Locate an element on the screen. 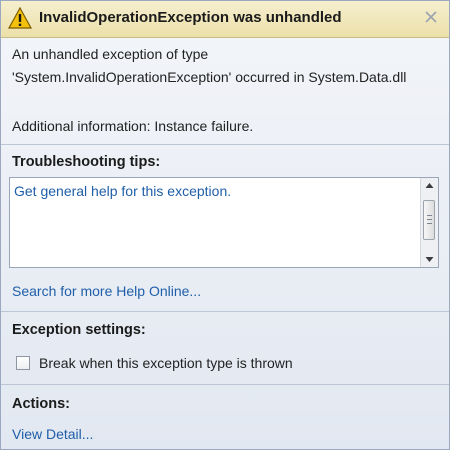 The image size is (450, 450). actions-heading: Actions: is located at coordinates (41, 404).